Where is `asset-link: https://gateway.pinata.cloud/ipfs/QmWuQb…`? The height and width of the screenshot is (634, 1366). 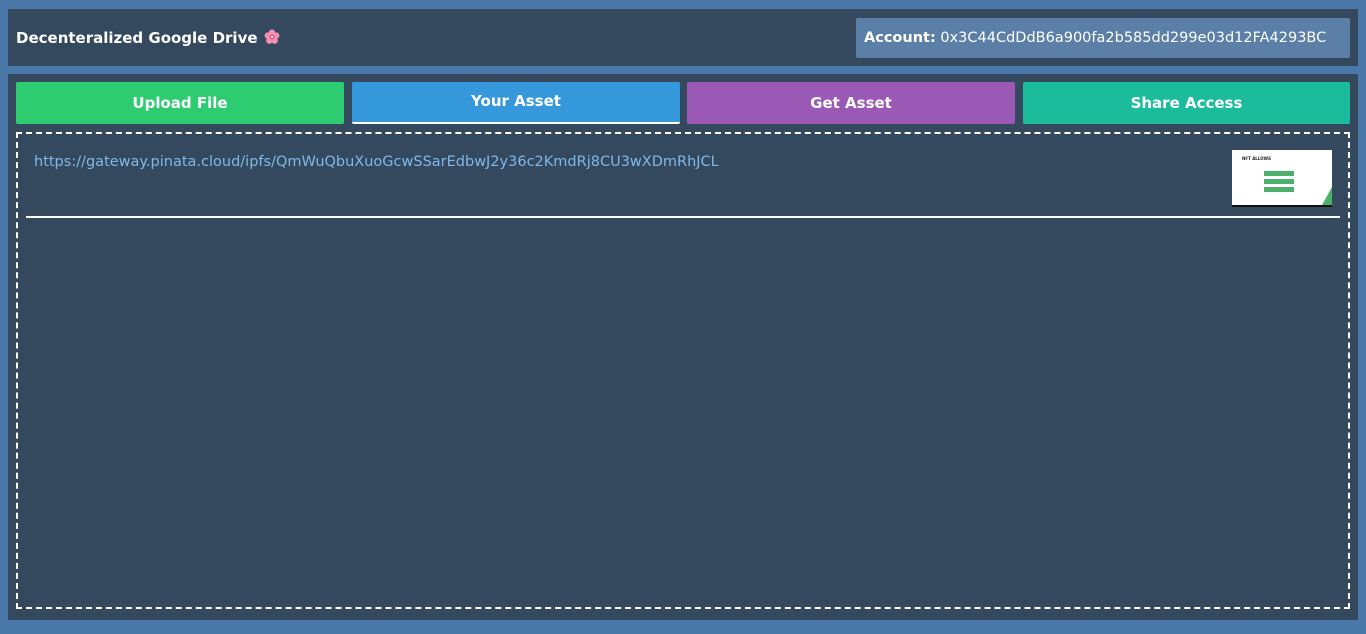
asset-link: https://gateway.pinata.cloud/ipfs/QmWuQb… is located at coordinates (376, 162).